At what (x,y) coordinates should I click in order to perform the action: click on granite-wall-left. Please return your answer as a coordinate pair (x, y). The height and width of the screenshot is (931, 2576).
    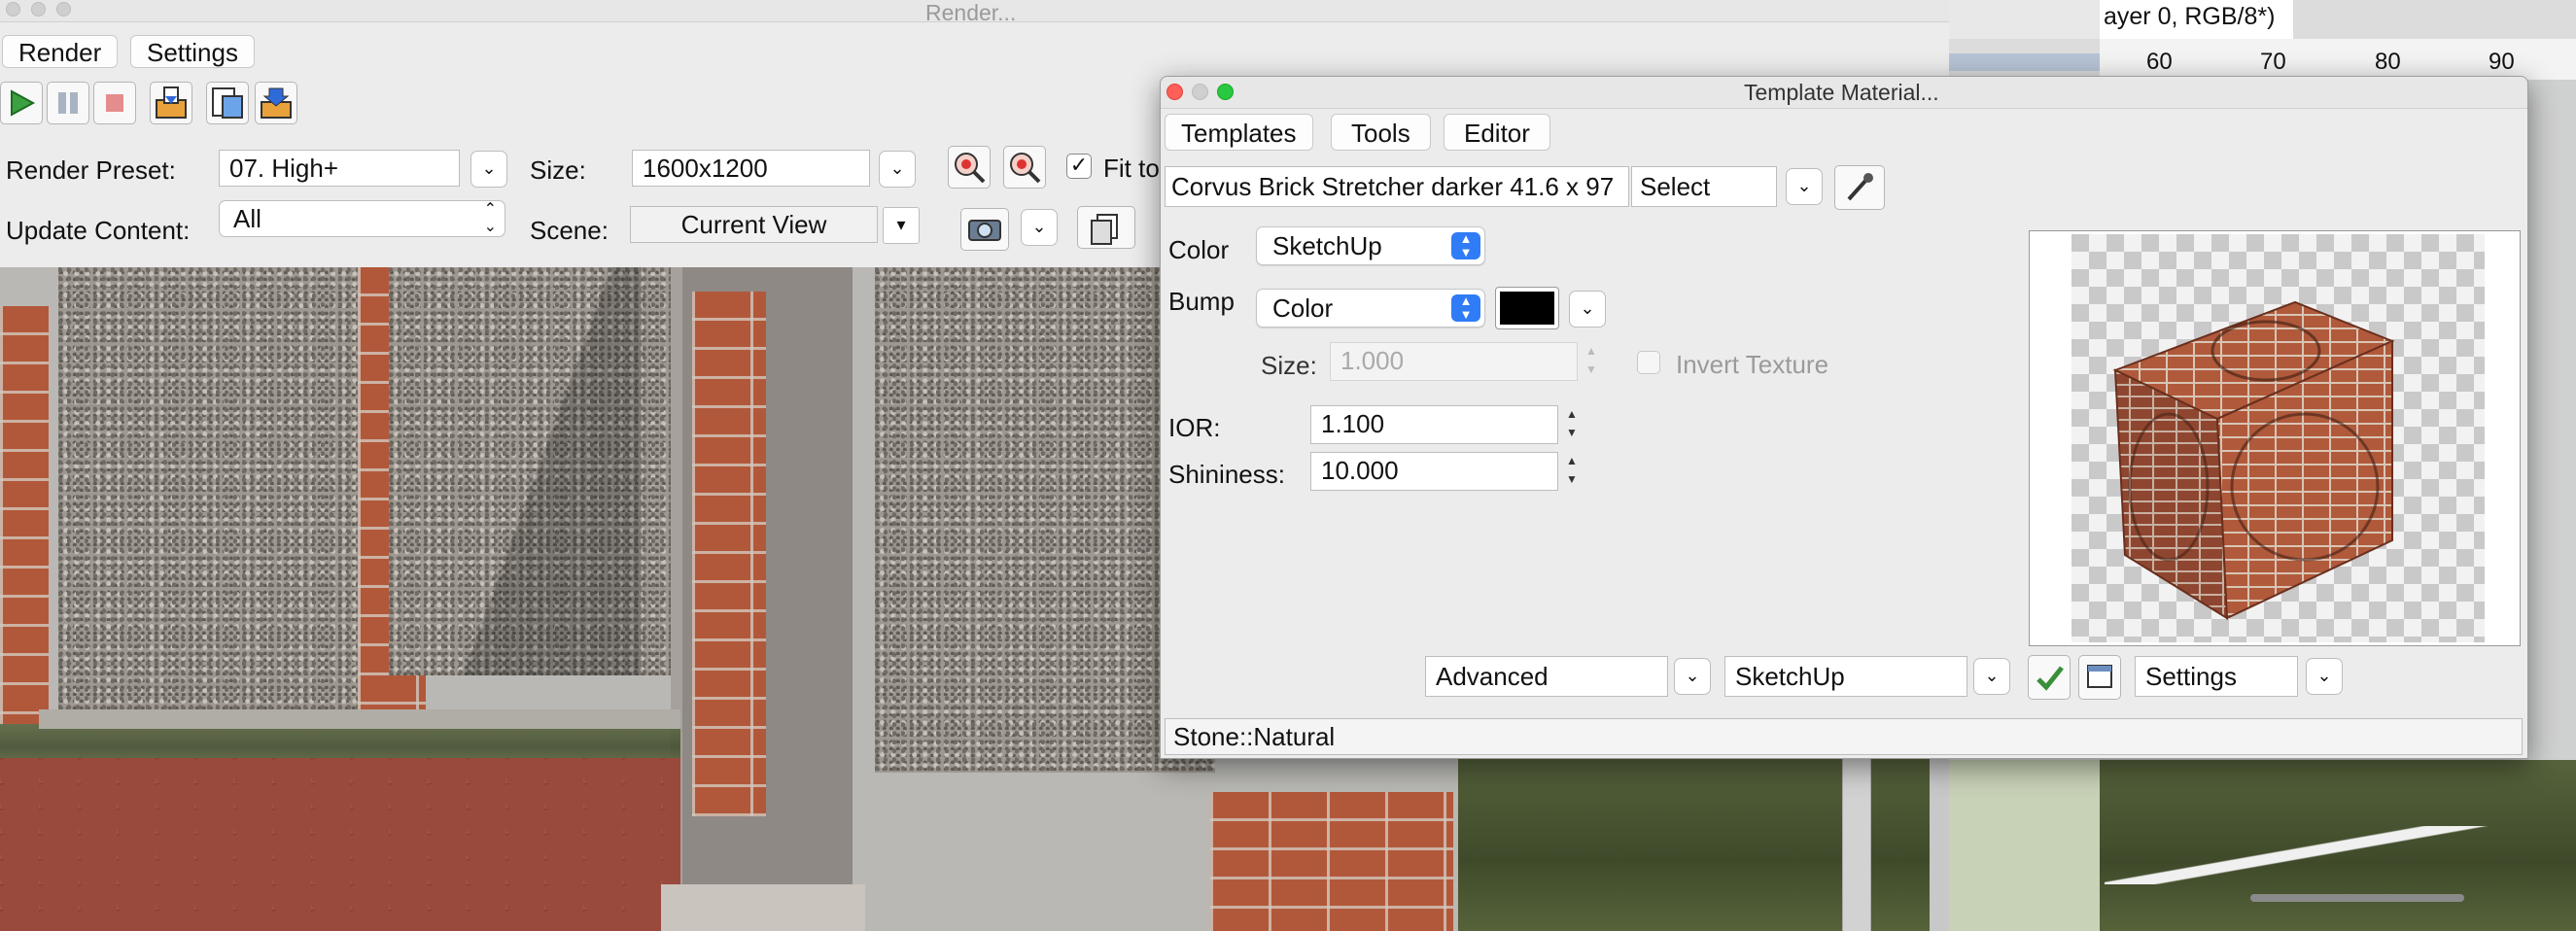
    Looking at the image, I should click on (213, 495).